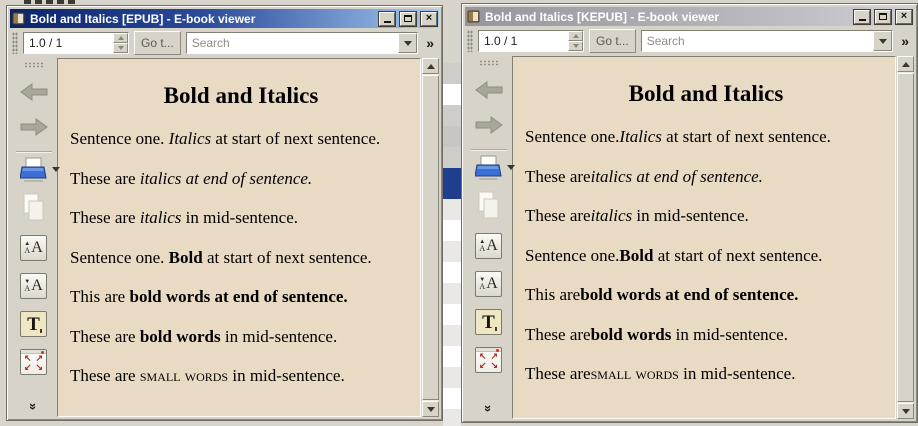  I want to click on fullscreen-arrow-icon: ↙, so click(483, 365).